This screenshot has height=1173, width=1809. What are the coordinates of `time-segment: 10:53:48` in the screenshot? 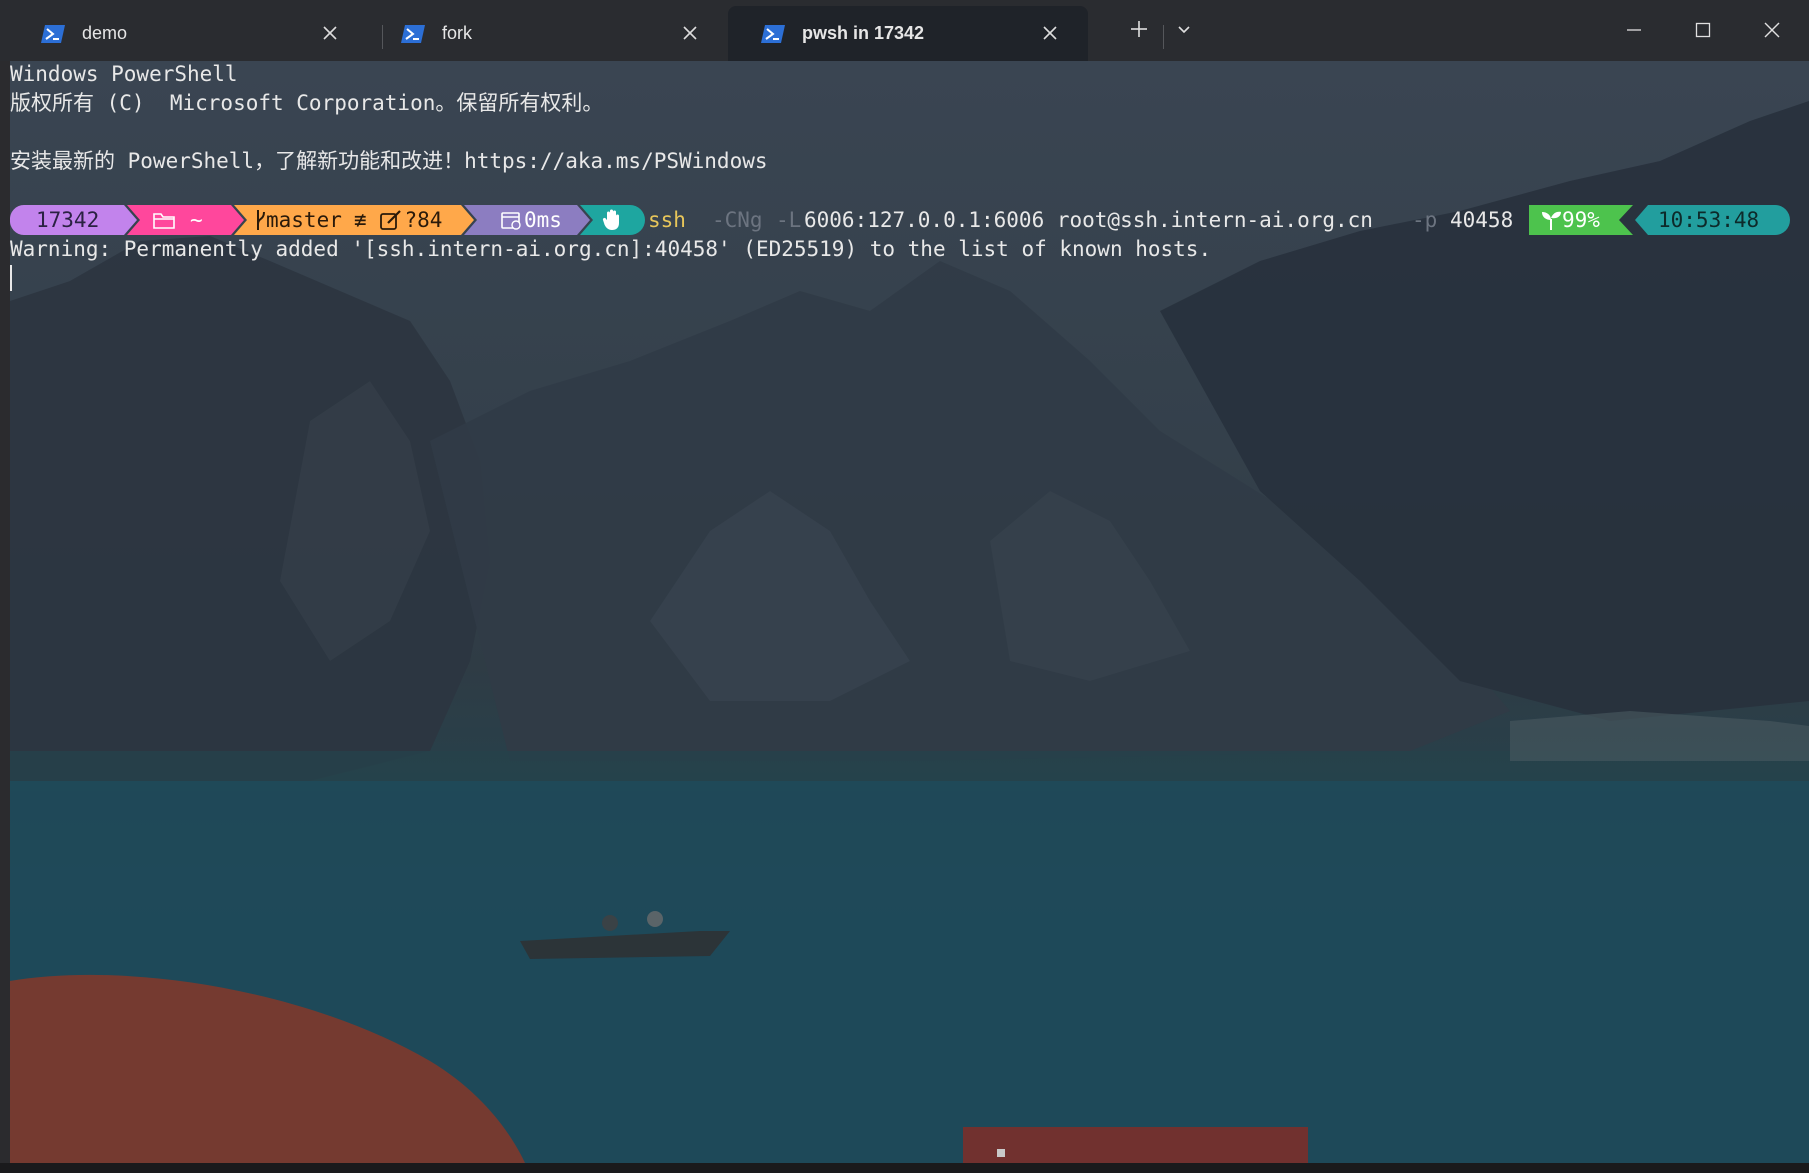 It's located at (1708, 220).